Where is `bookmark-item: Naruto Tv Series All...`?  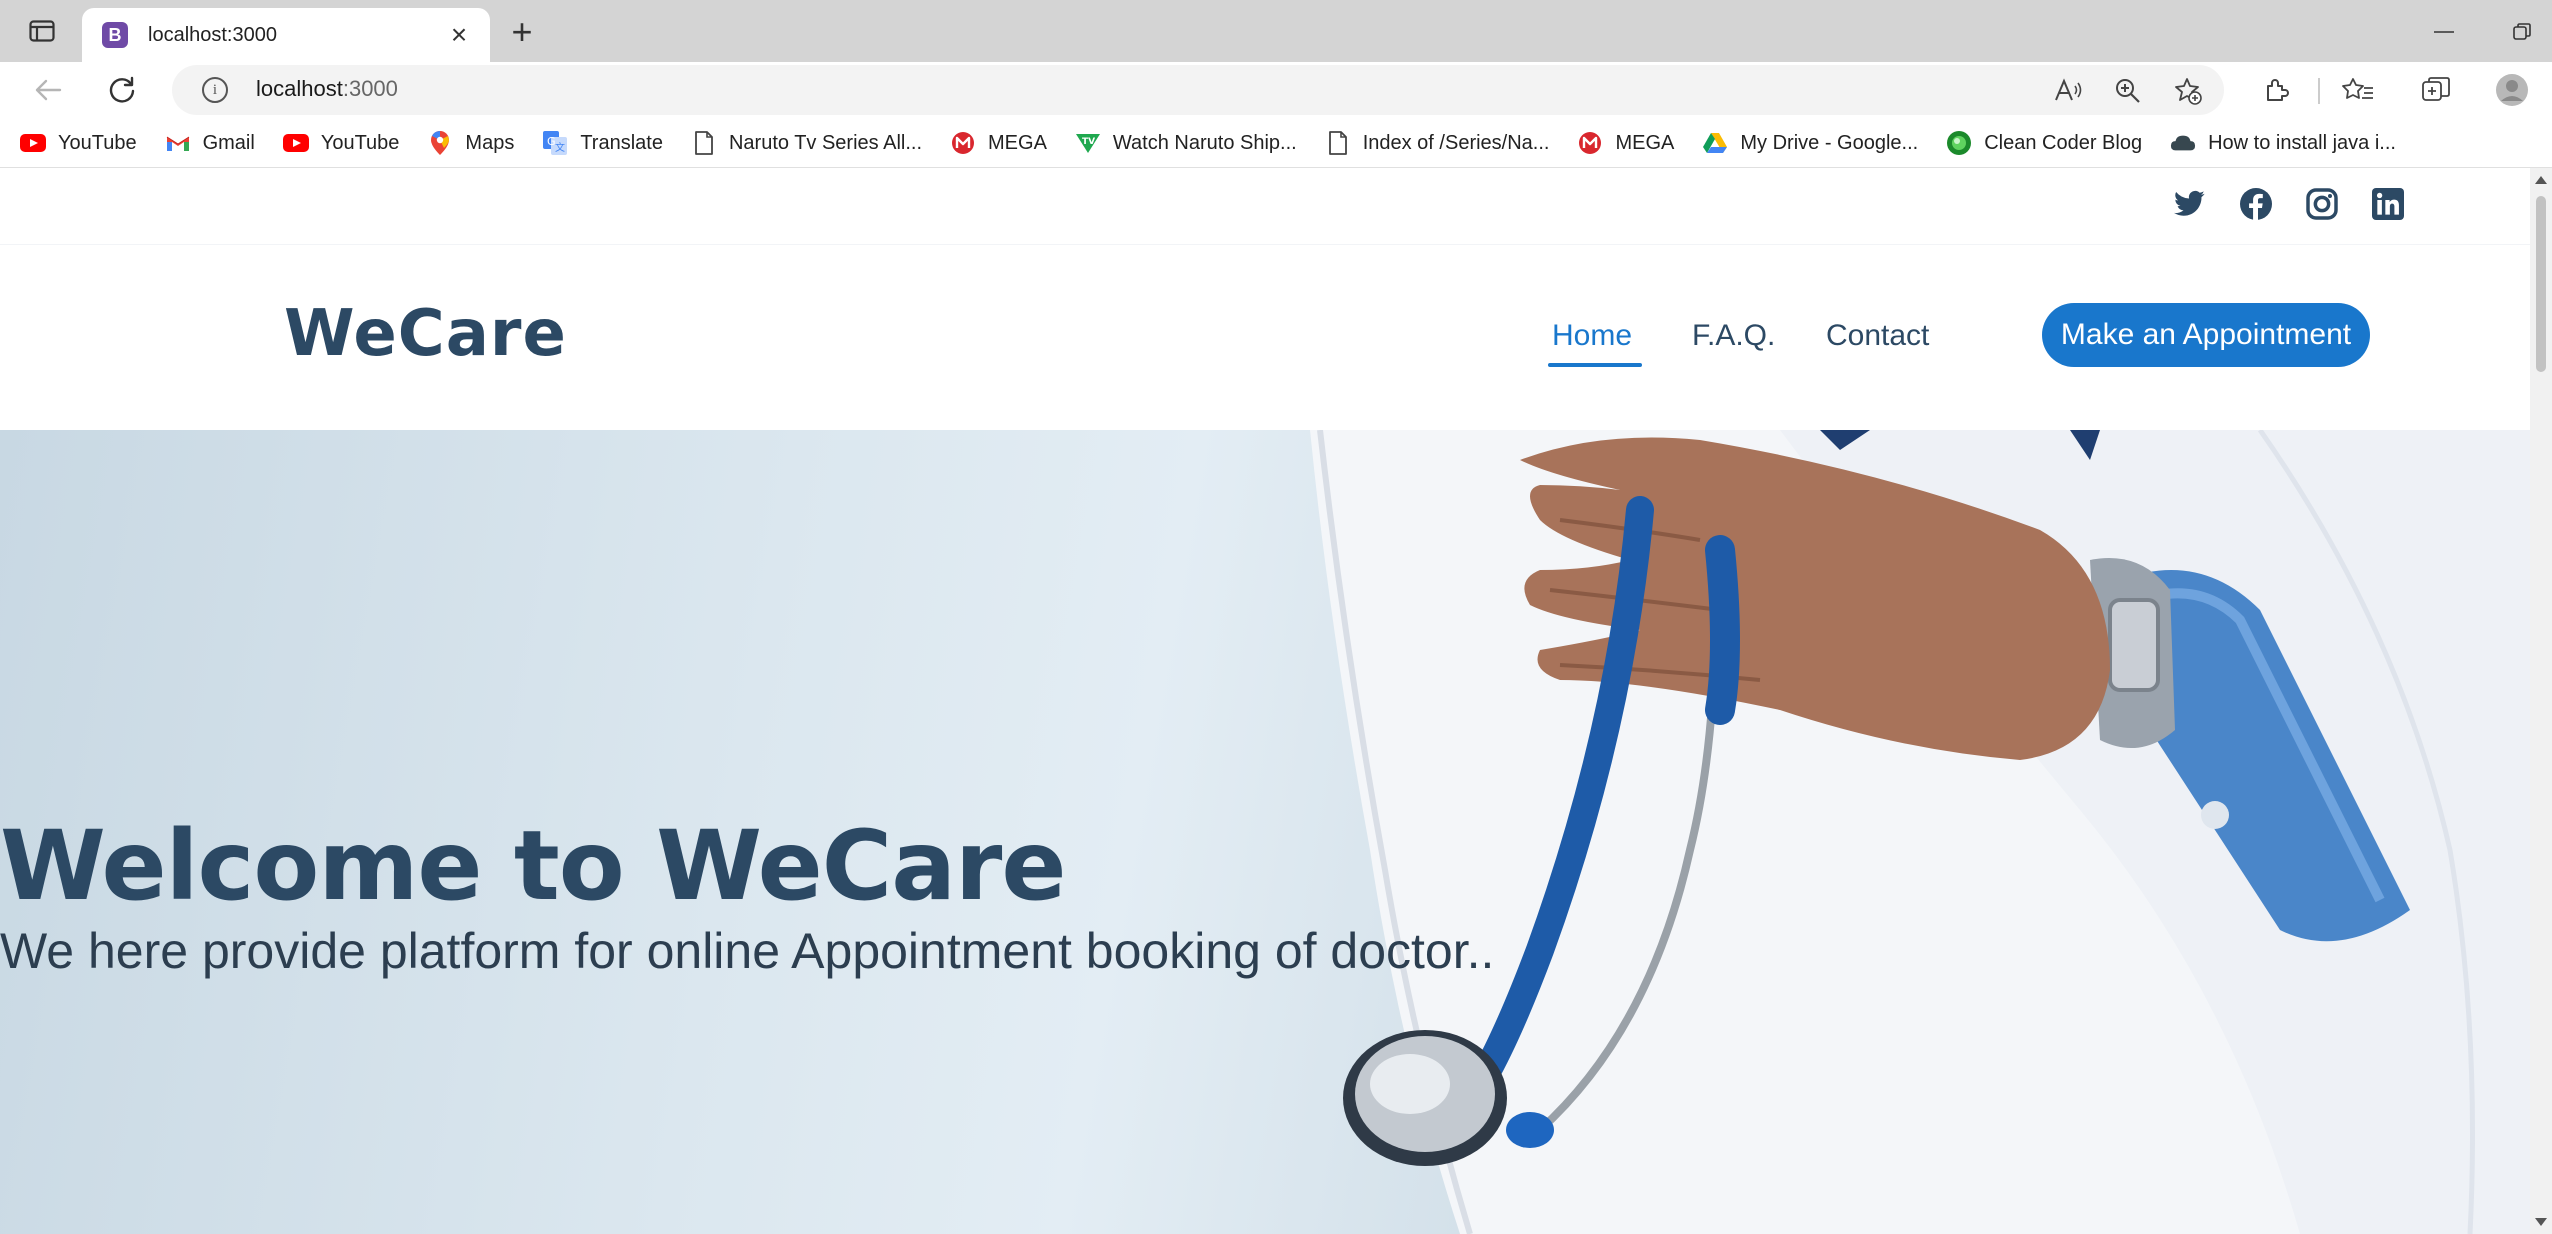
bookmark-item: Naruto Tv Series All... is located at coordinates (806, 143).